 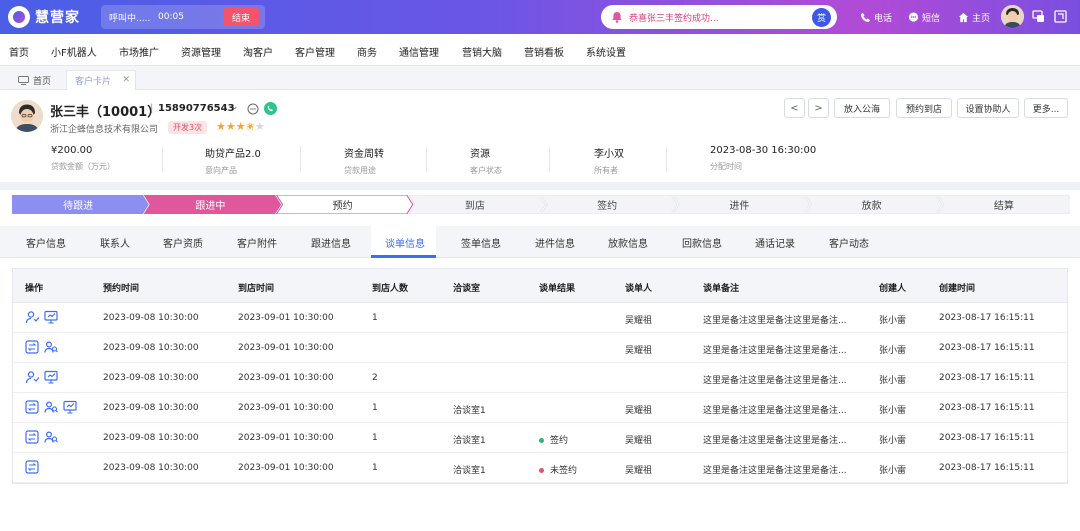 I want to click on message-icon, so click(x=913, y=16).